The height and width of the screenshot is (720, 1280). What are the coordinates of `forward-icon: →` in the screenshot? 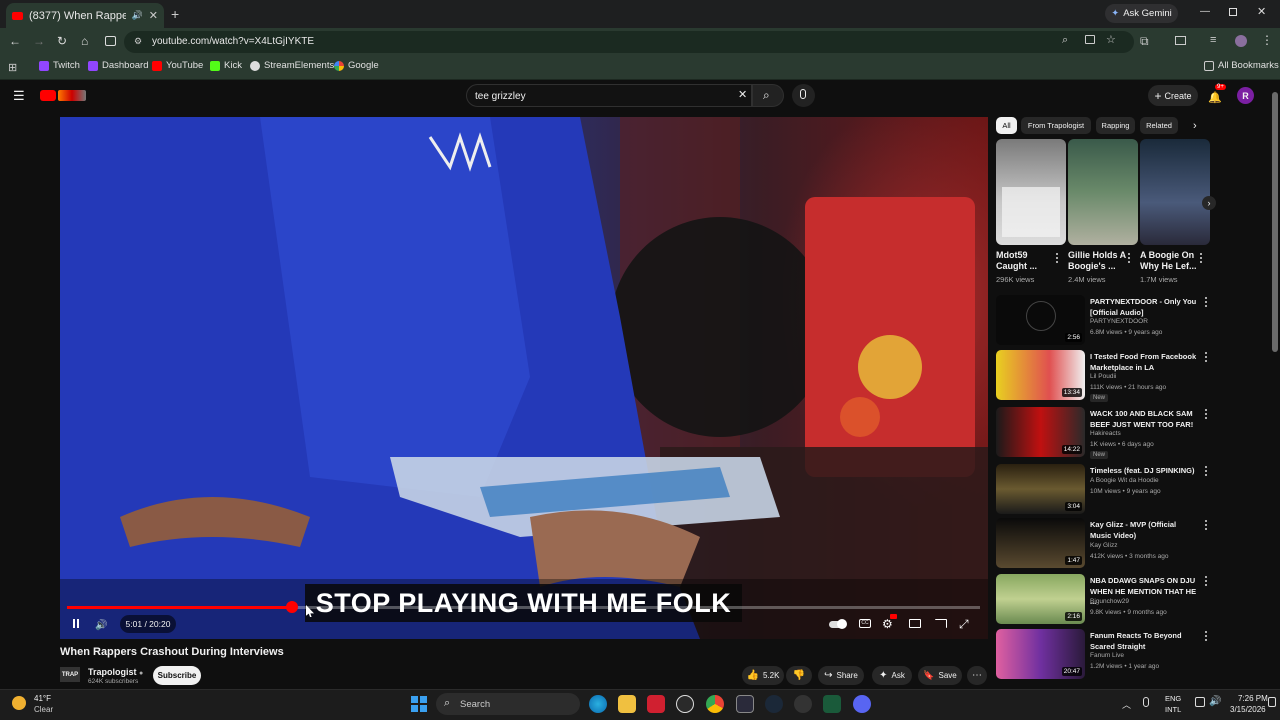 It's located at (39, 41).